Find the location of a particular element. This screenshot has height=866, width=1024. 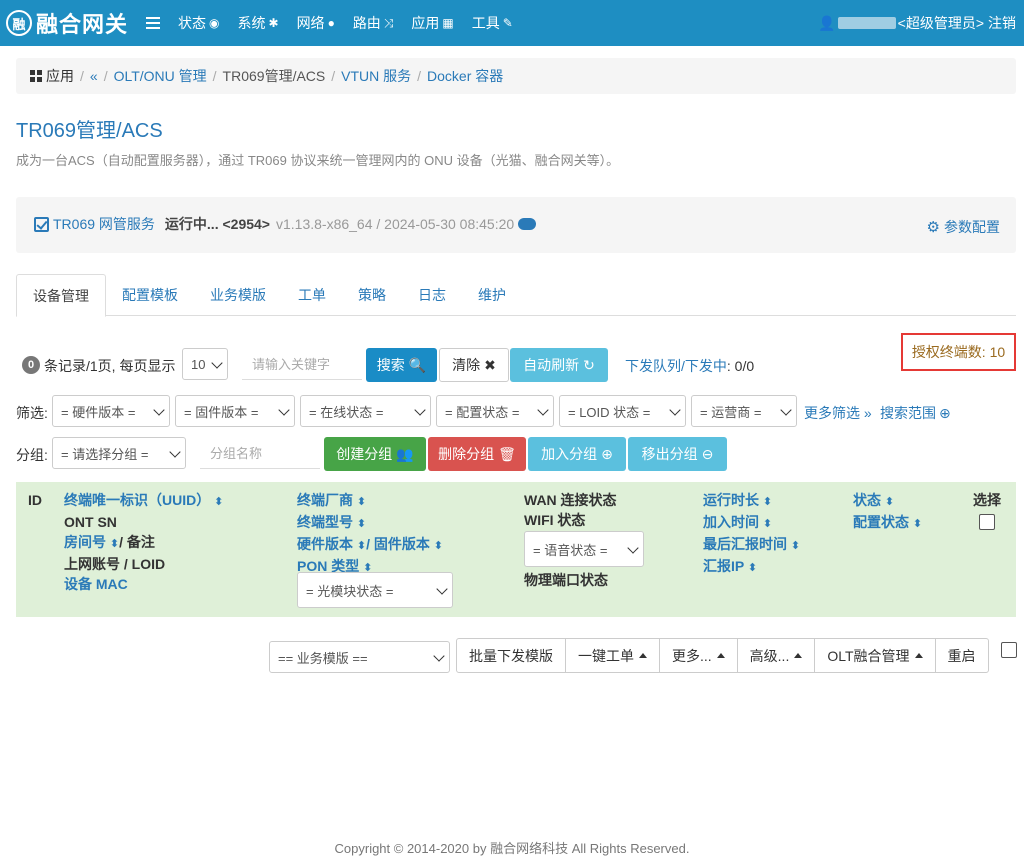

nav-item-apps: 应用 ▦ is located at coordinates (432, 23).